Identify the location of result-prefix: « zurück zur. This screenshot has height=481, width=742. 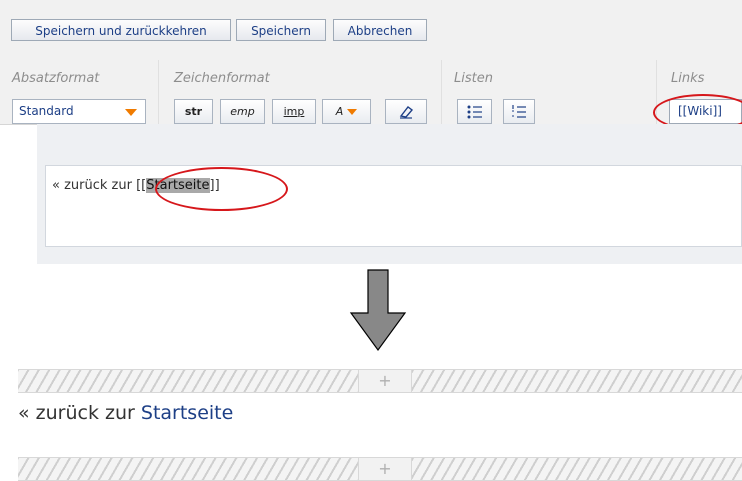
(79, 413).